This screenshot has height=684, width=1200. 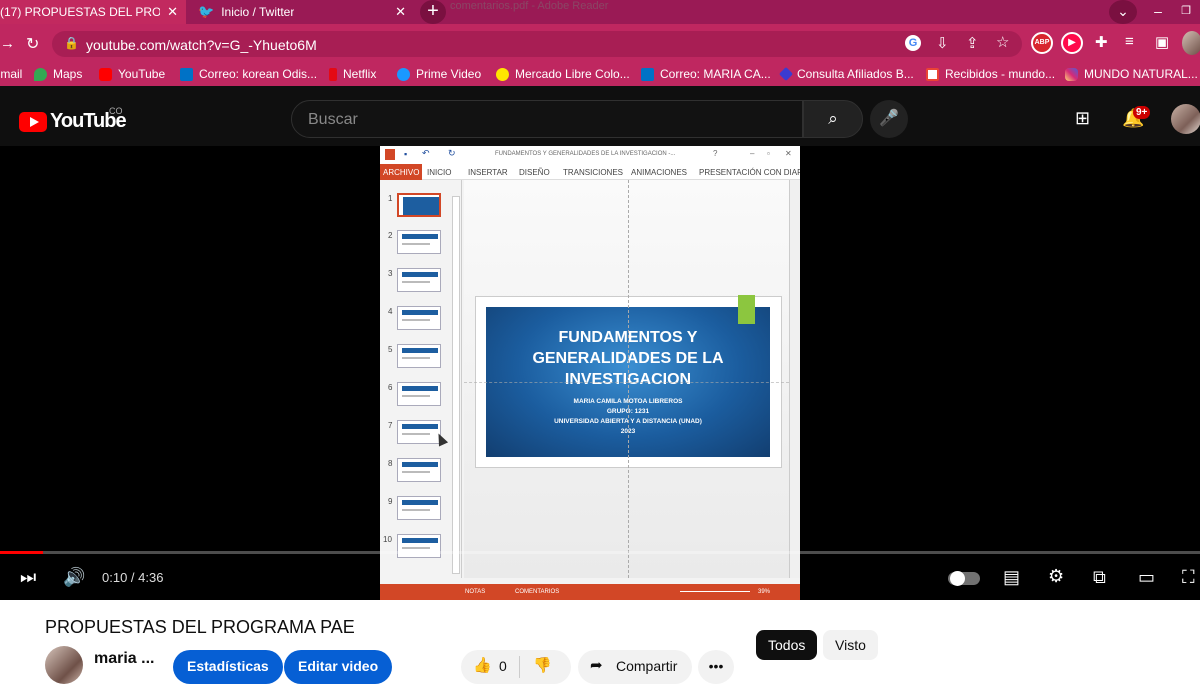 I want to click on ppt-slide-thumbnails: 1 2 3 4 5 6 7 8 9 10, so click(x=421, y=379).